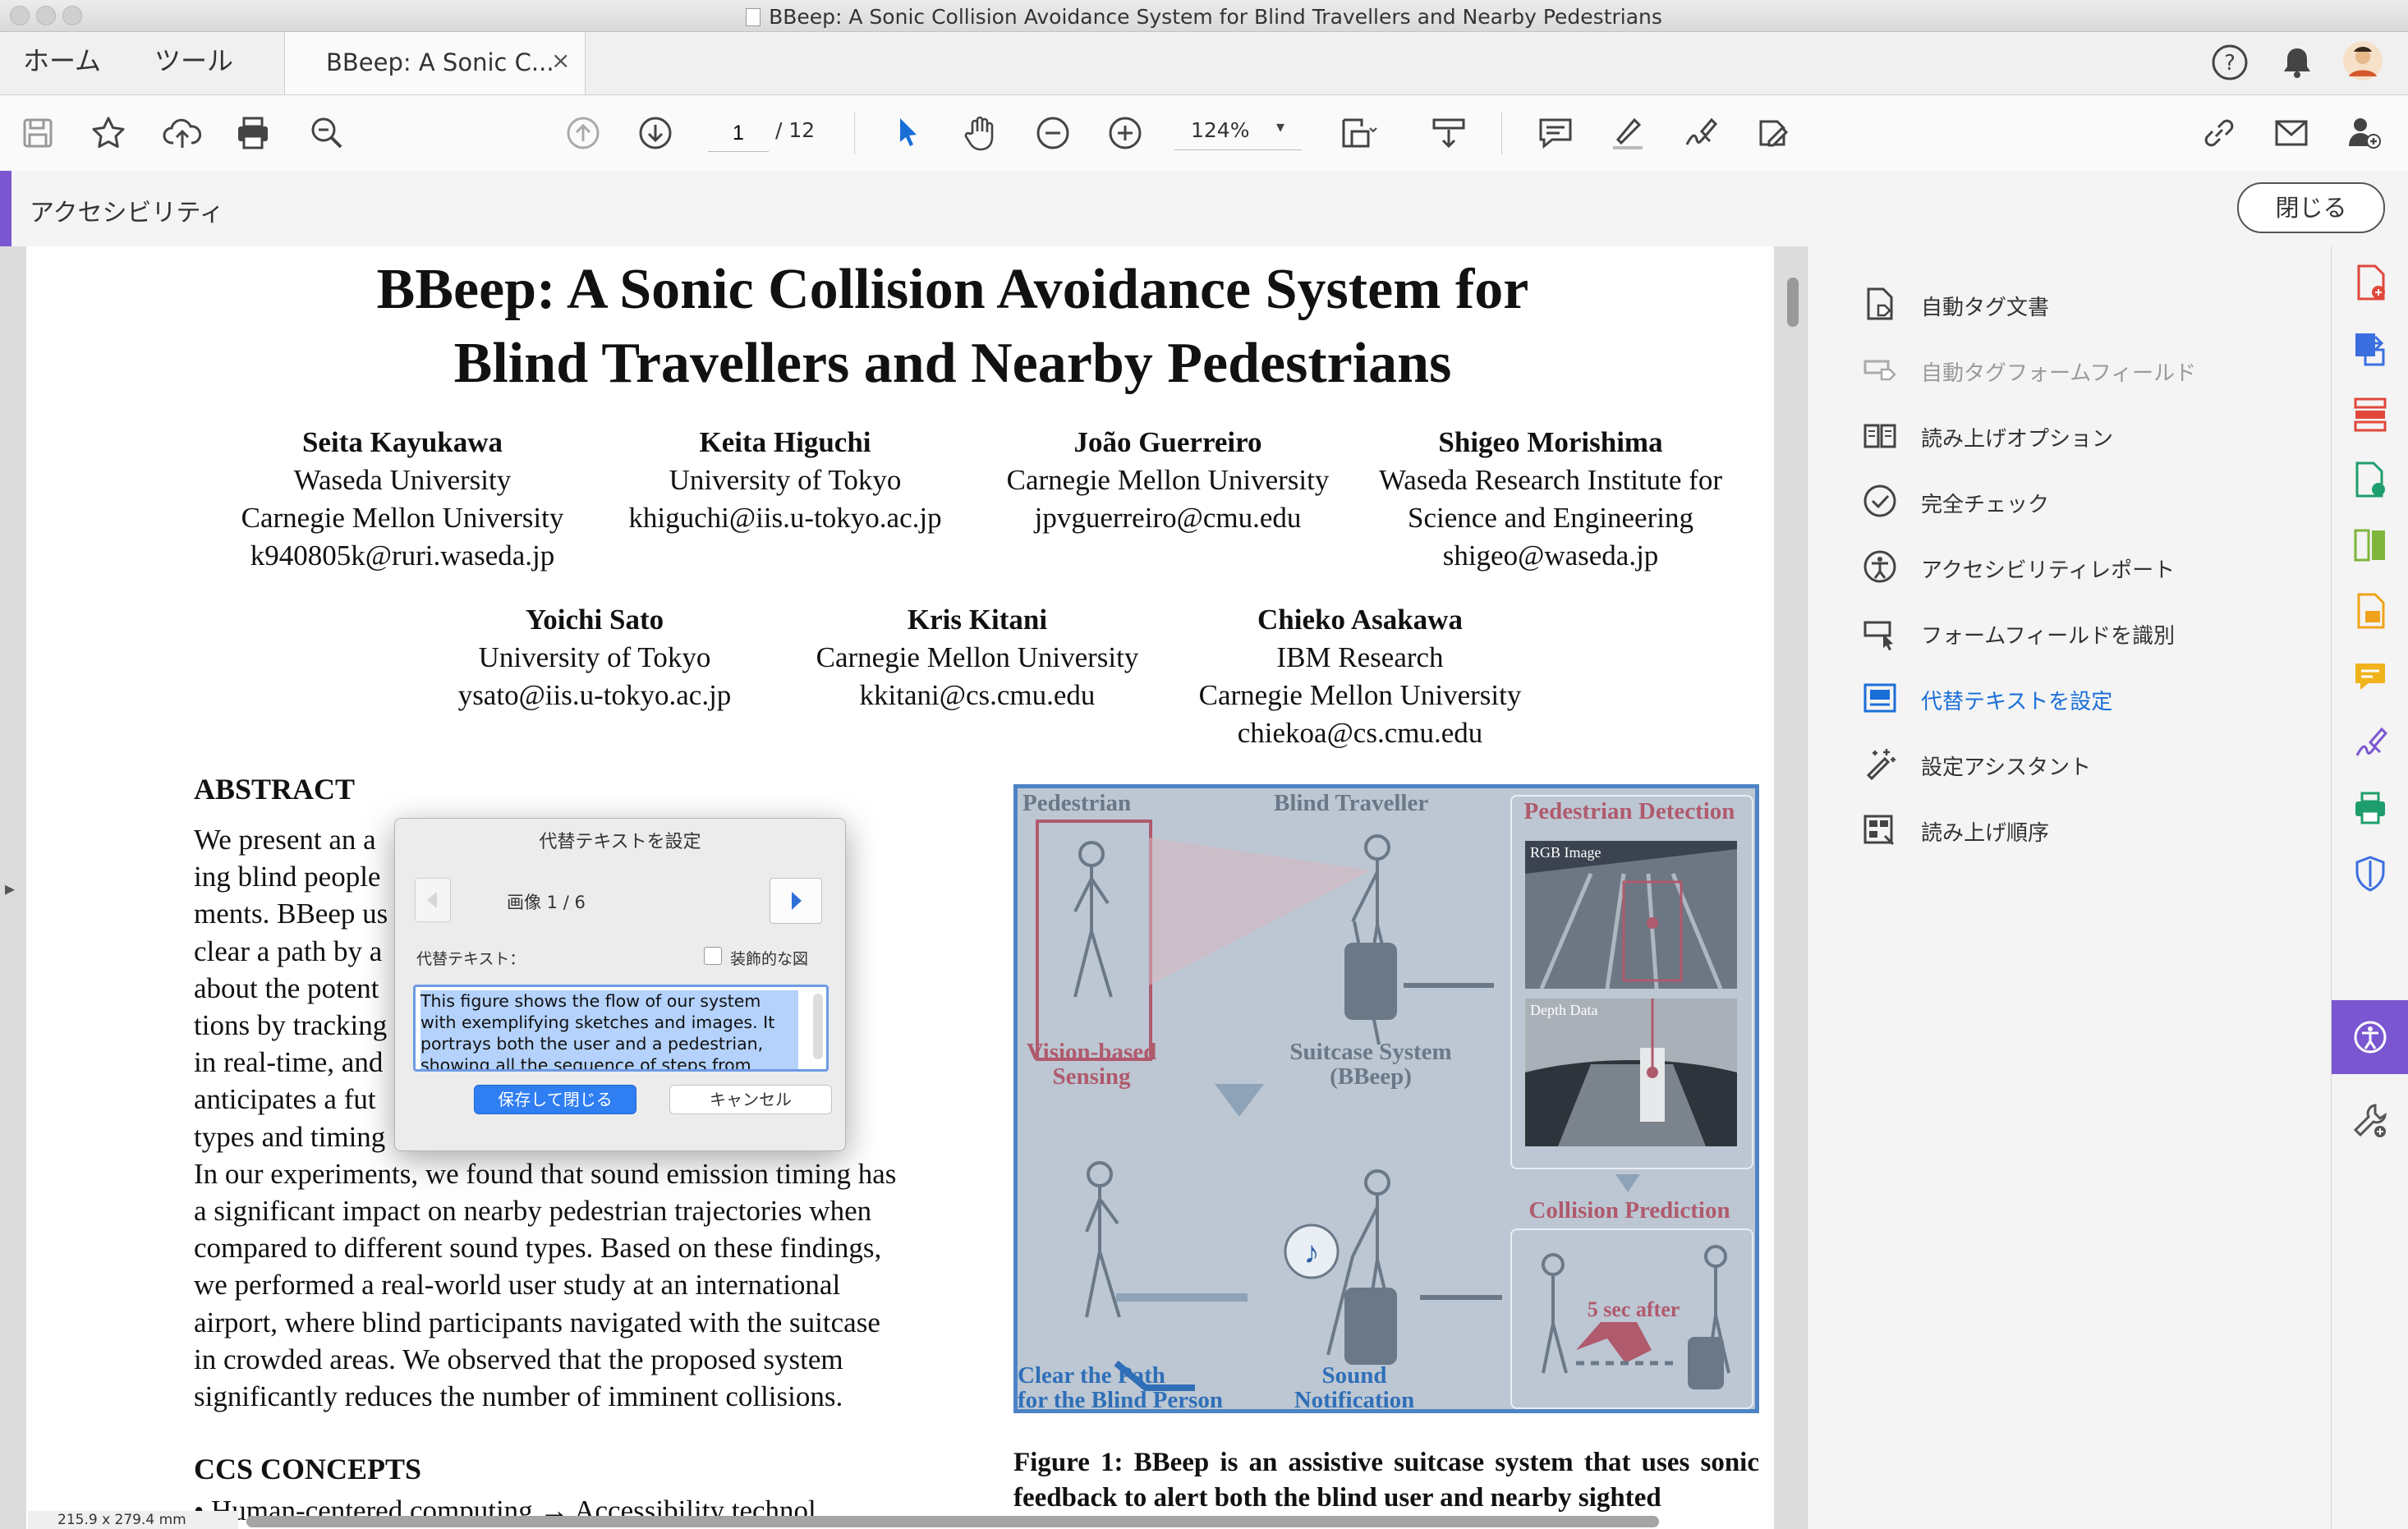 Image resolution: width=2408 pixels, height=1529 pixels. Describe the element at coordinates (62, 59) in the screenshot. I see `tab-home: ホーム` at that location.